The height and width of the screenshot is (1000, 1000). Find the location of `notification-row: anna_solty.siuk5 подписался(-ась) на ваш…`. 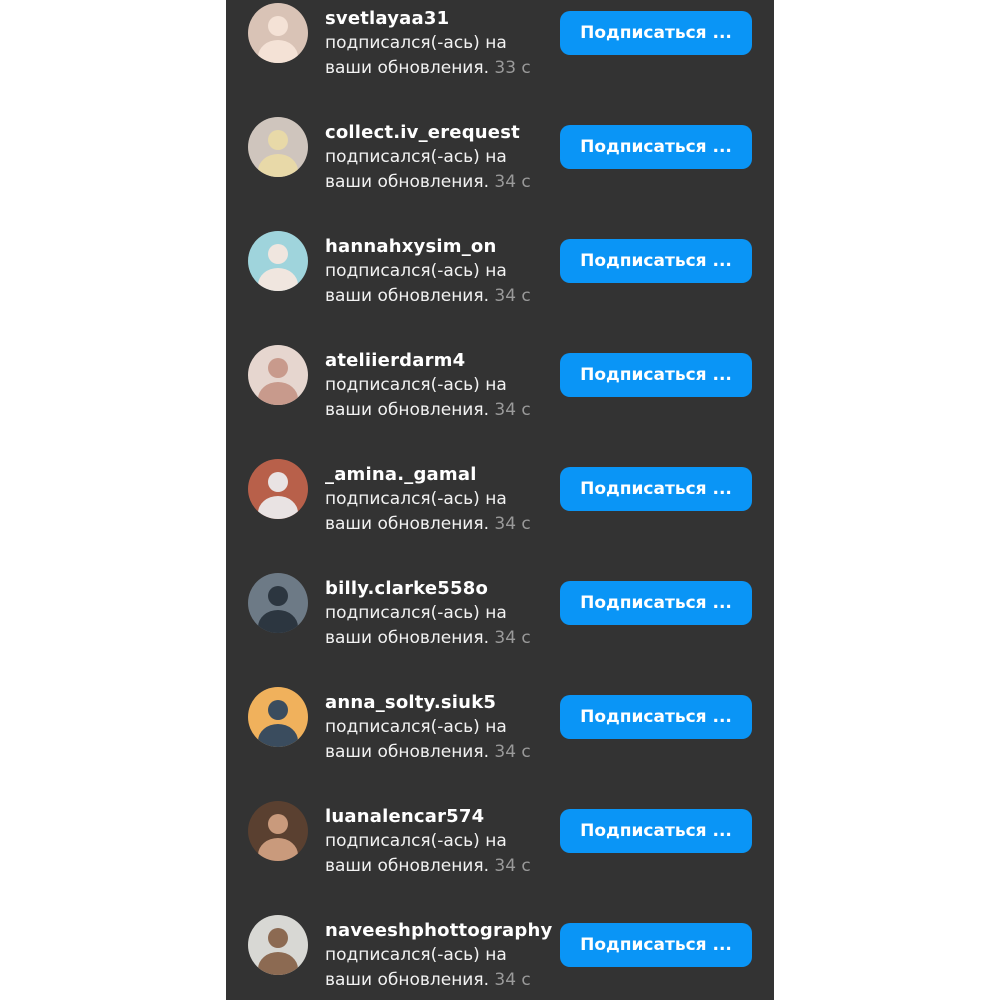

notification-row: anna_solty.siuk5 подписался(-ась) на ваш… is located at coordinates (500, 741).